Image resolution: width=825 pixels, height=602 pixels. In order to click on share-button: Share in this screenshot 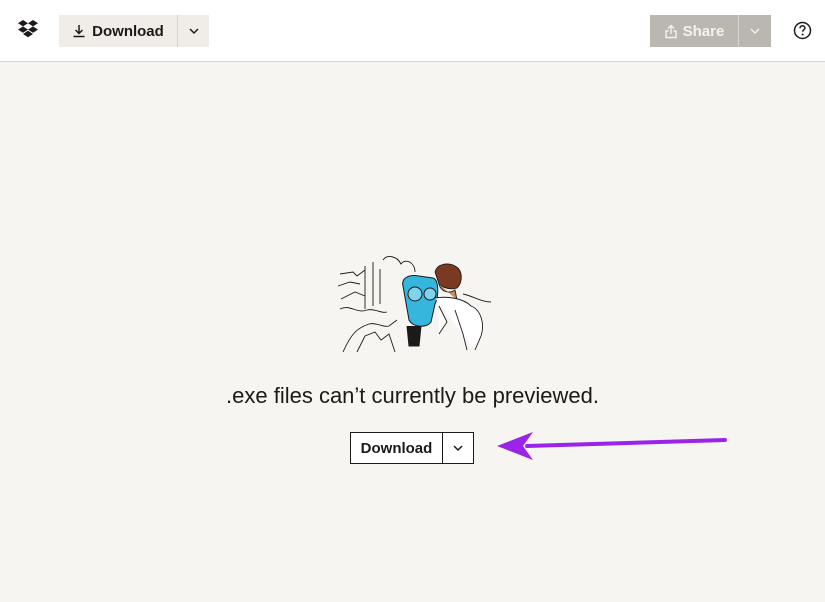, I will do `click(694, 31)`.